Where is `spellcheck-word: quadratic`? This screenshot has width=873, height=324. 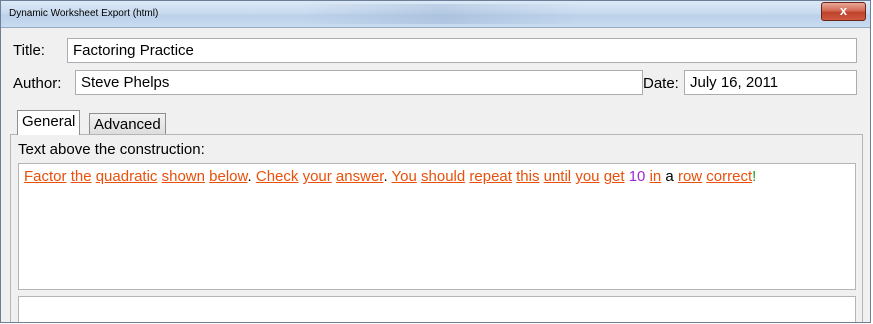 spellcheck-word: quadratic is located at coordinates (126, 176).